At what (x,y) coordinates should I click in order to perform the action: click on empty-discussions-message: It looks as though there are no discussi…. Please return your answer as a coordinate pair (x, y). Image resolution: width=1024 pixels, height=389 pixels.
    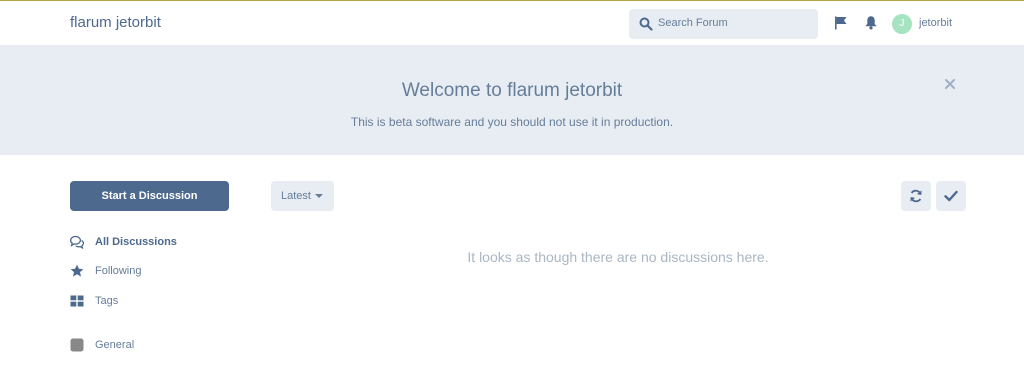
    Looking at the image, I should click on (618, 257).